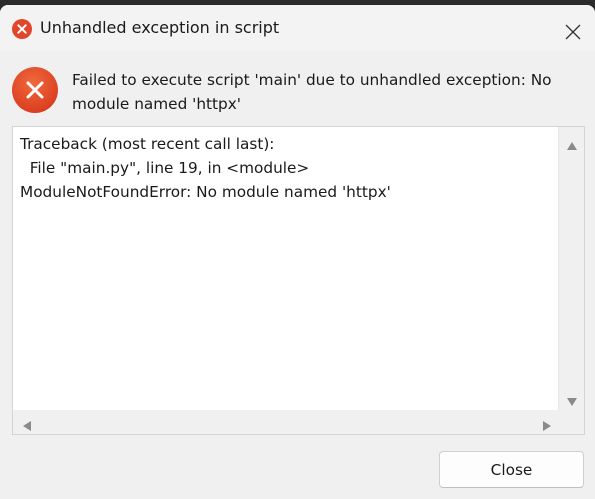 The height and width of the screenshot is (499, 595). Describe the element at coordinates (571, 422) in the screenshot. I see `scrollbar-corner` at that location.